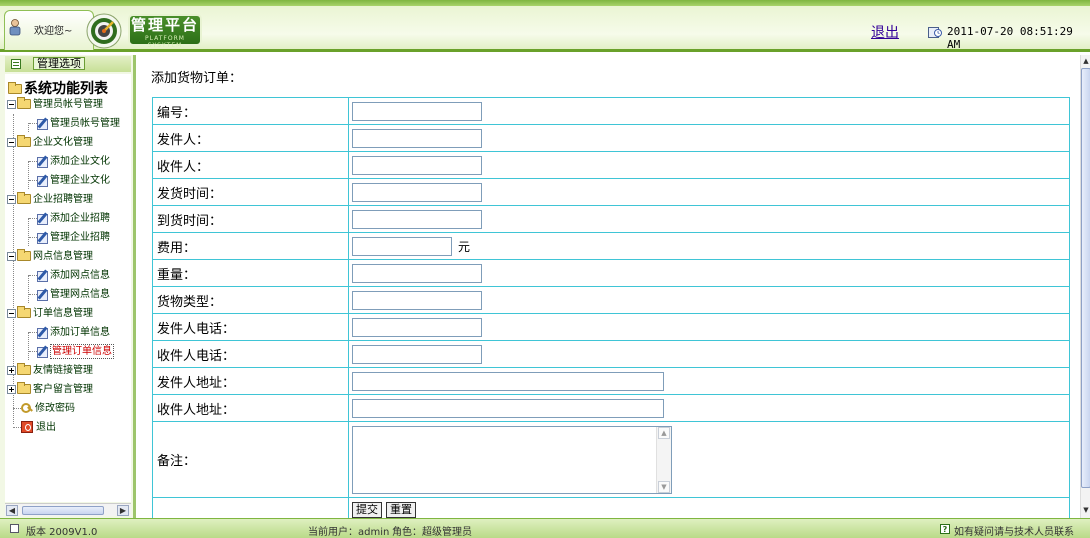  What do you see at coordinates (402, 246) in the screenshot?
I see `cost-input` at bounding box center [402, 246].